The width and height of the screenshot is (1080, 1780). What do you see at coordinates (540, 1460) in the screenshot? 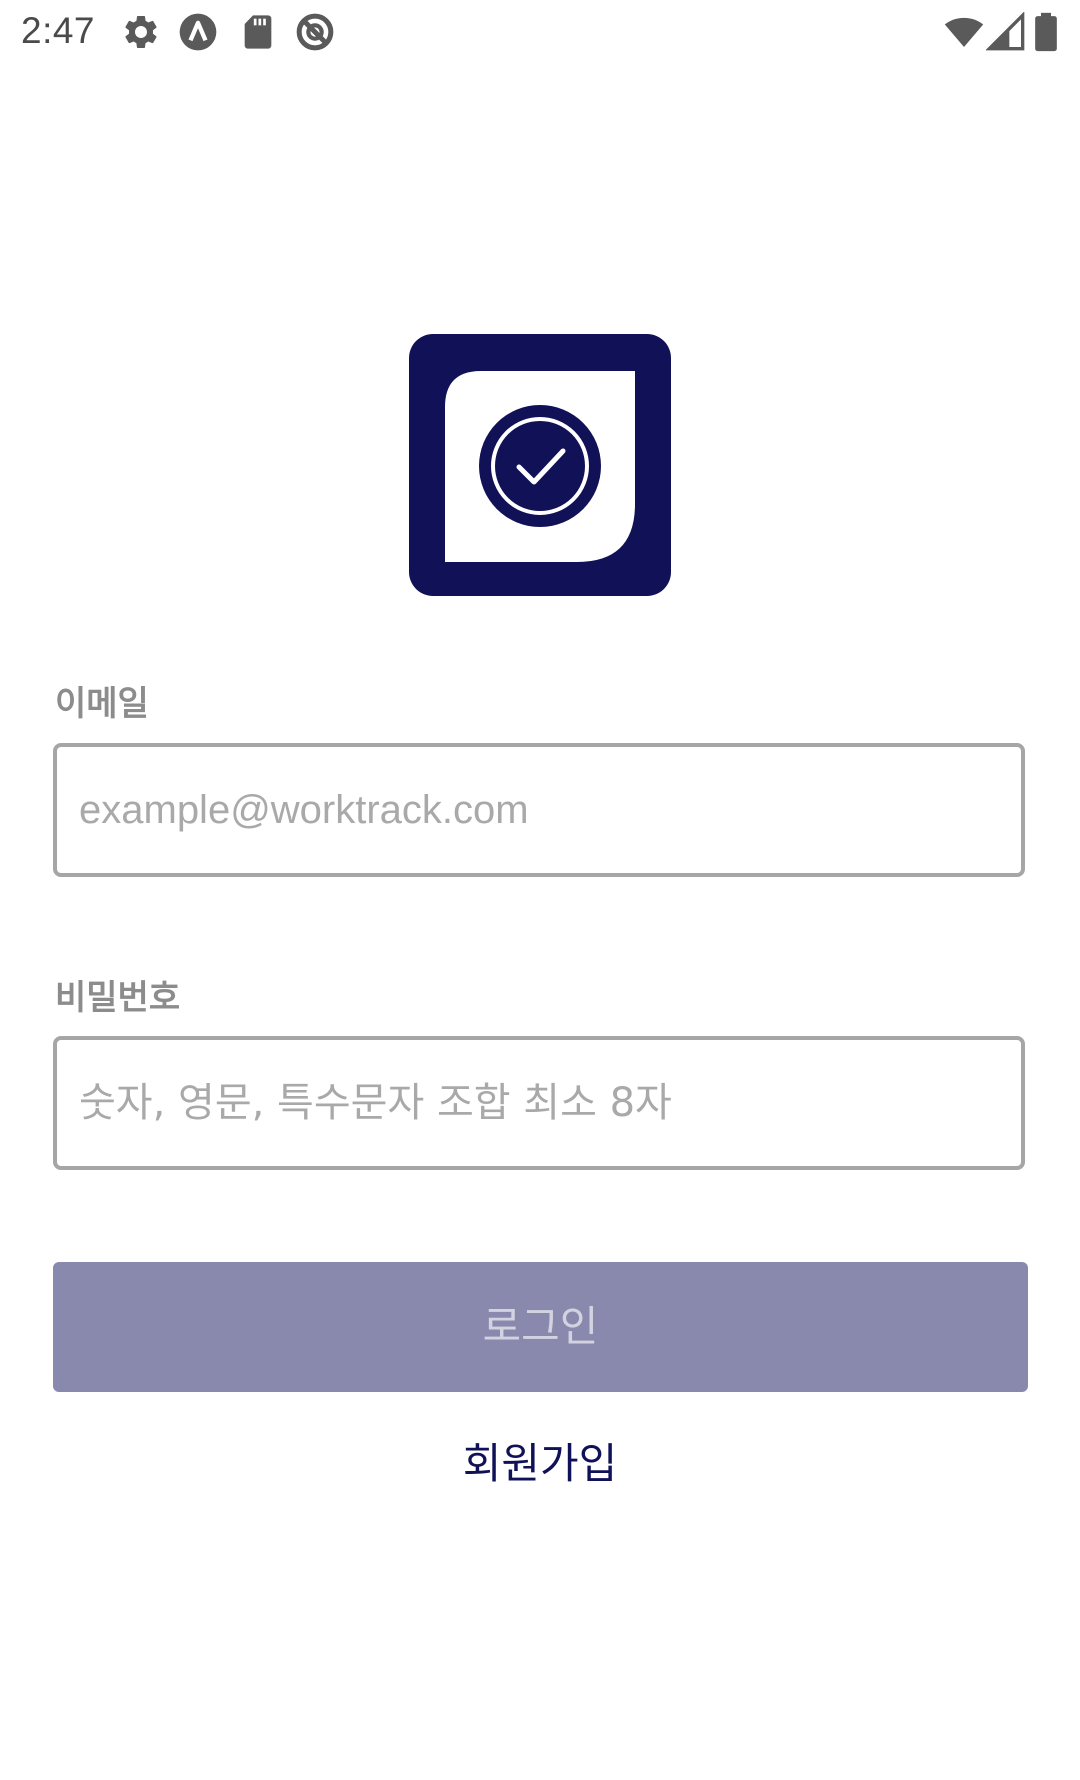
I see `signup-link: 회원가입` at bounding box center [540, 1460].